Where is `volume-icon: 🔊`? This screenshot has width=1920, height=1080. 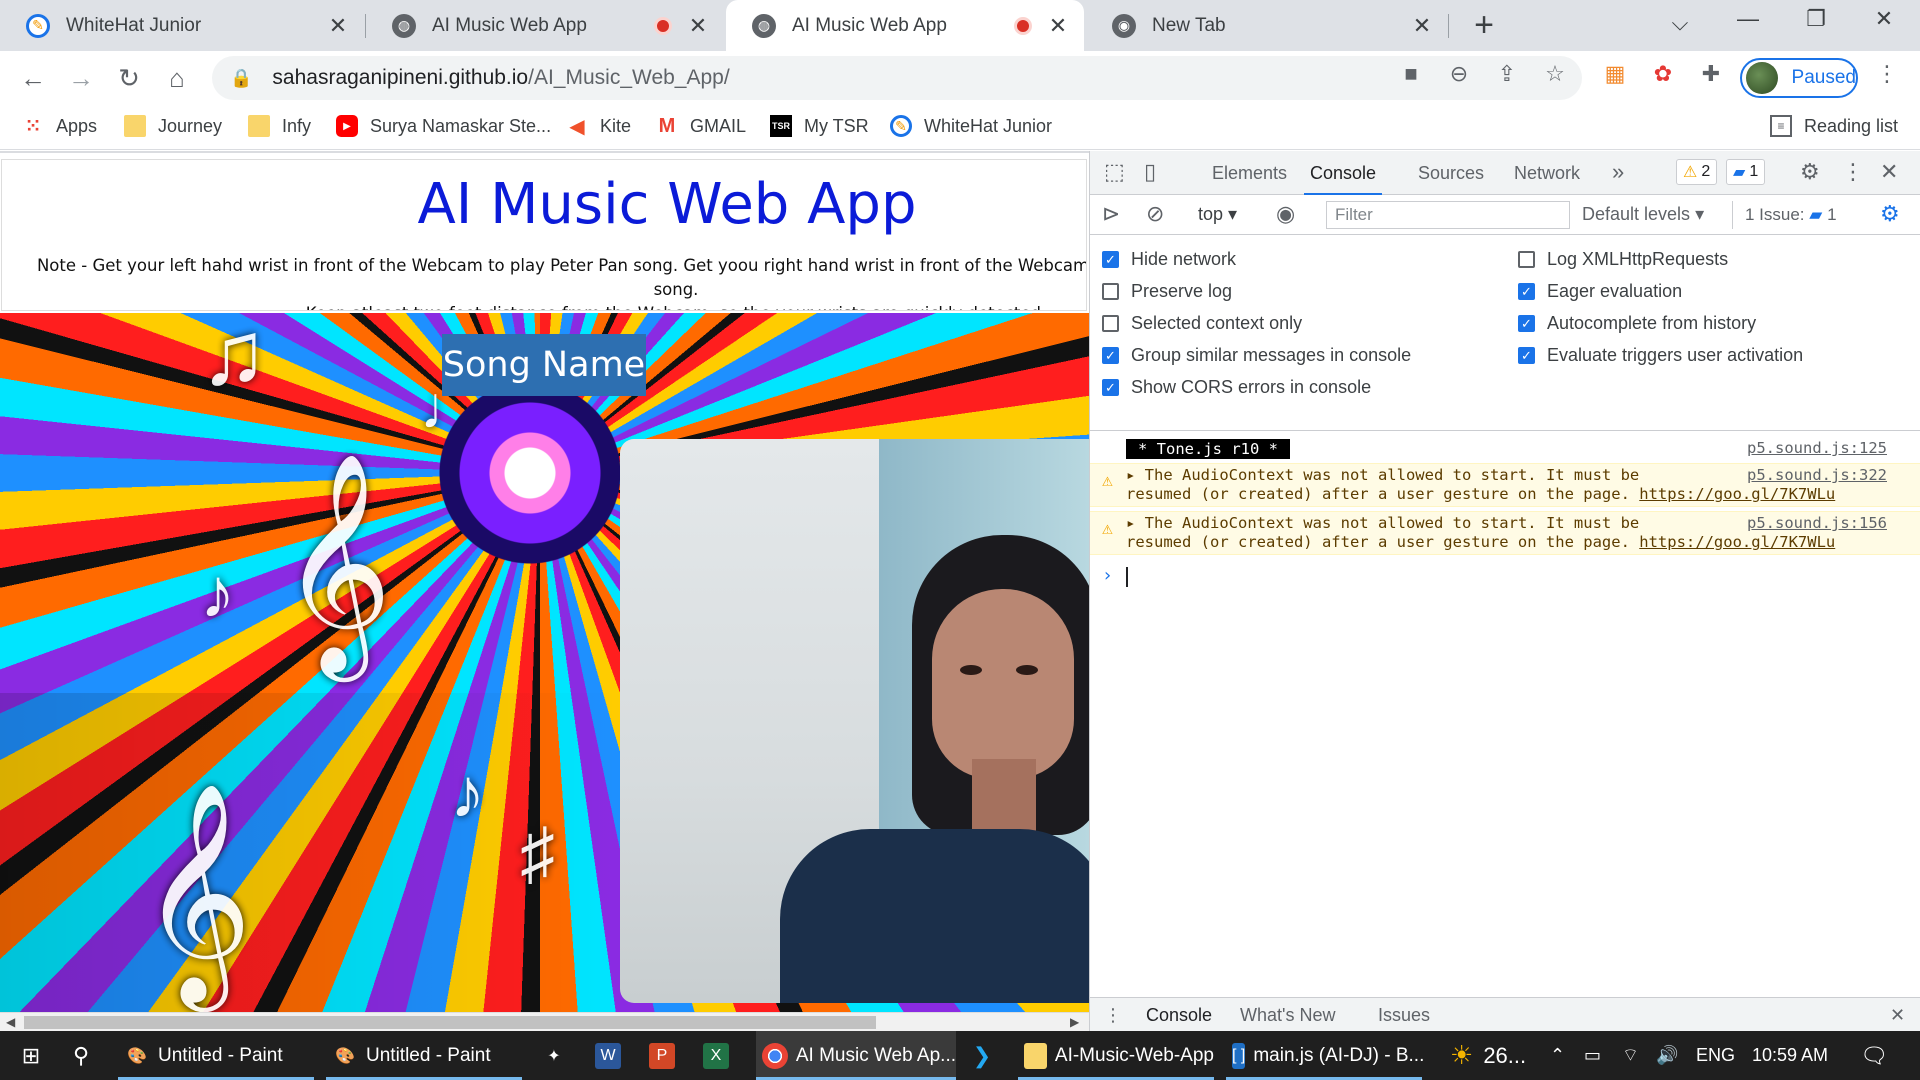 volume-icon: 🔊 is located at coordinates (1667, 1055).